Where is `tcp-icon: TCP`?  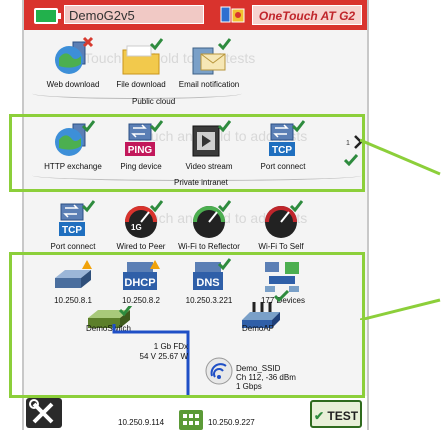
tcp-icon: TCP is located at coordinates (77, 218).